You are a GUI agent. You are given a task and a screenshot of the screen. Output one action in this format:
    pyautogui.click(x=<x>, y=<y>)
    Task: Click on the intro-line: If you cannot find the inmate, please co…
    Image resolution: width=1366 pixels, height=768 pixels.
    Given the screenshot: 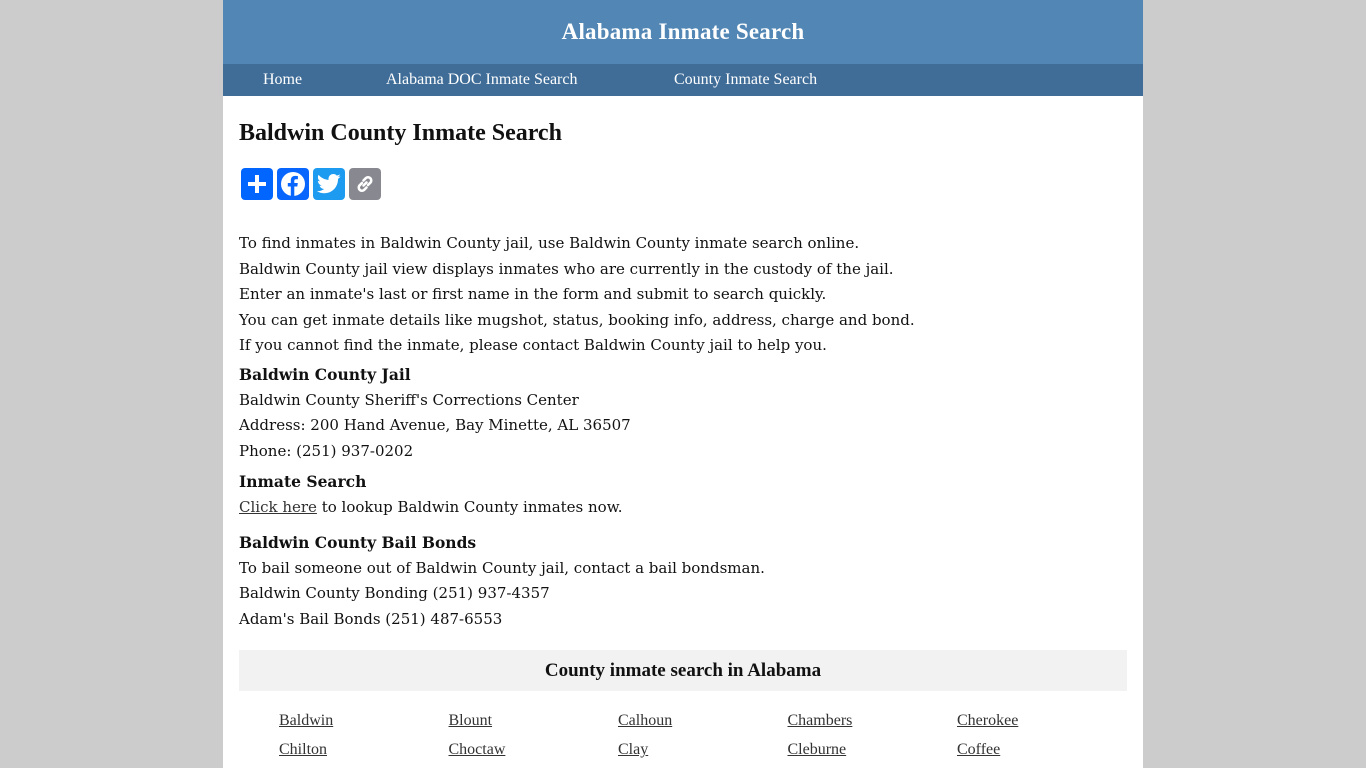 What is the action you would take?
    pyautogui.click(x=533, y=345)
    